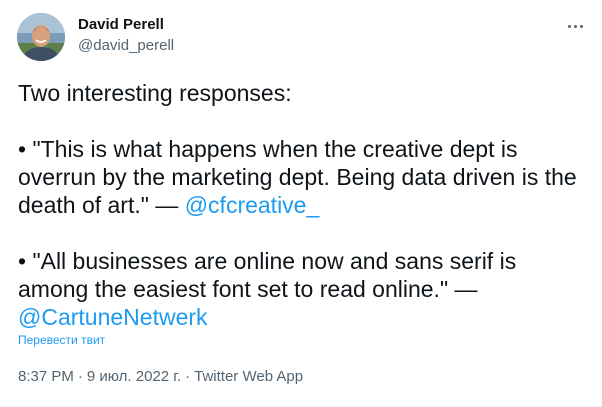  I want to click on quote1-line3-text: death of art." —, so click(101, 205).